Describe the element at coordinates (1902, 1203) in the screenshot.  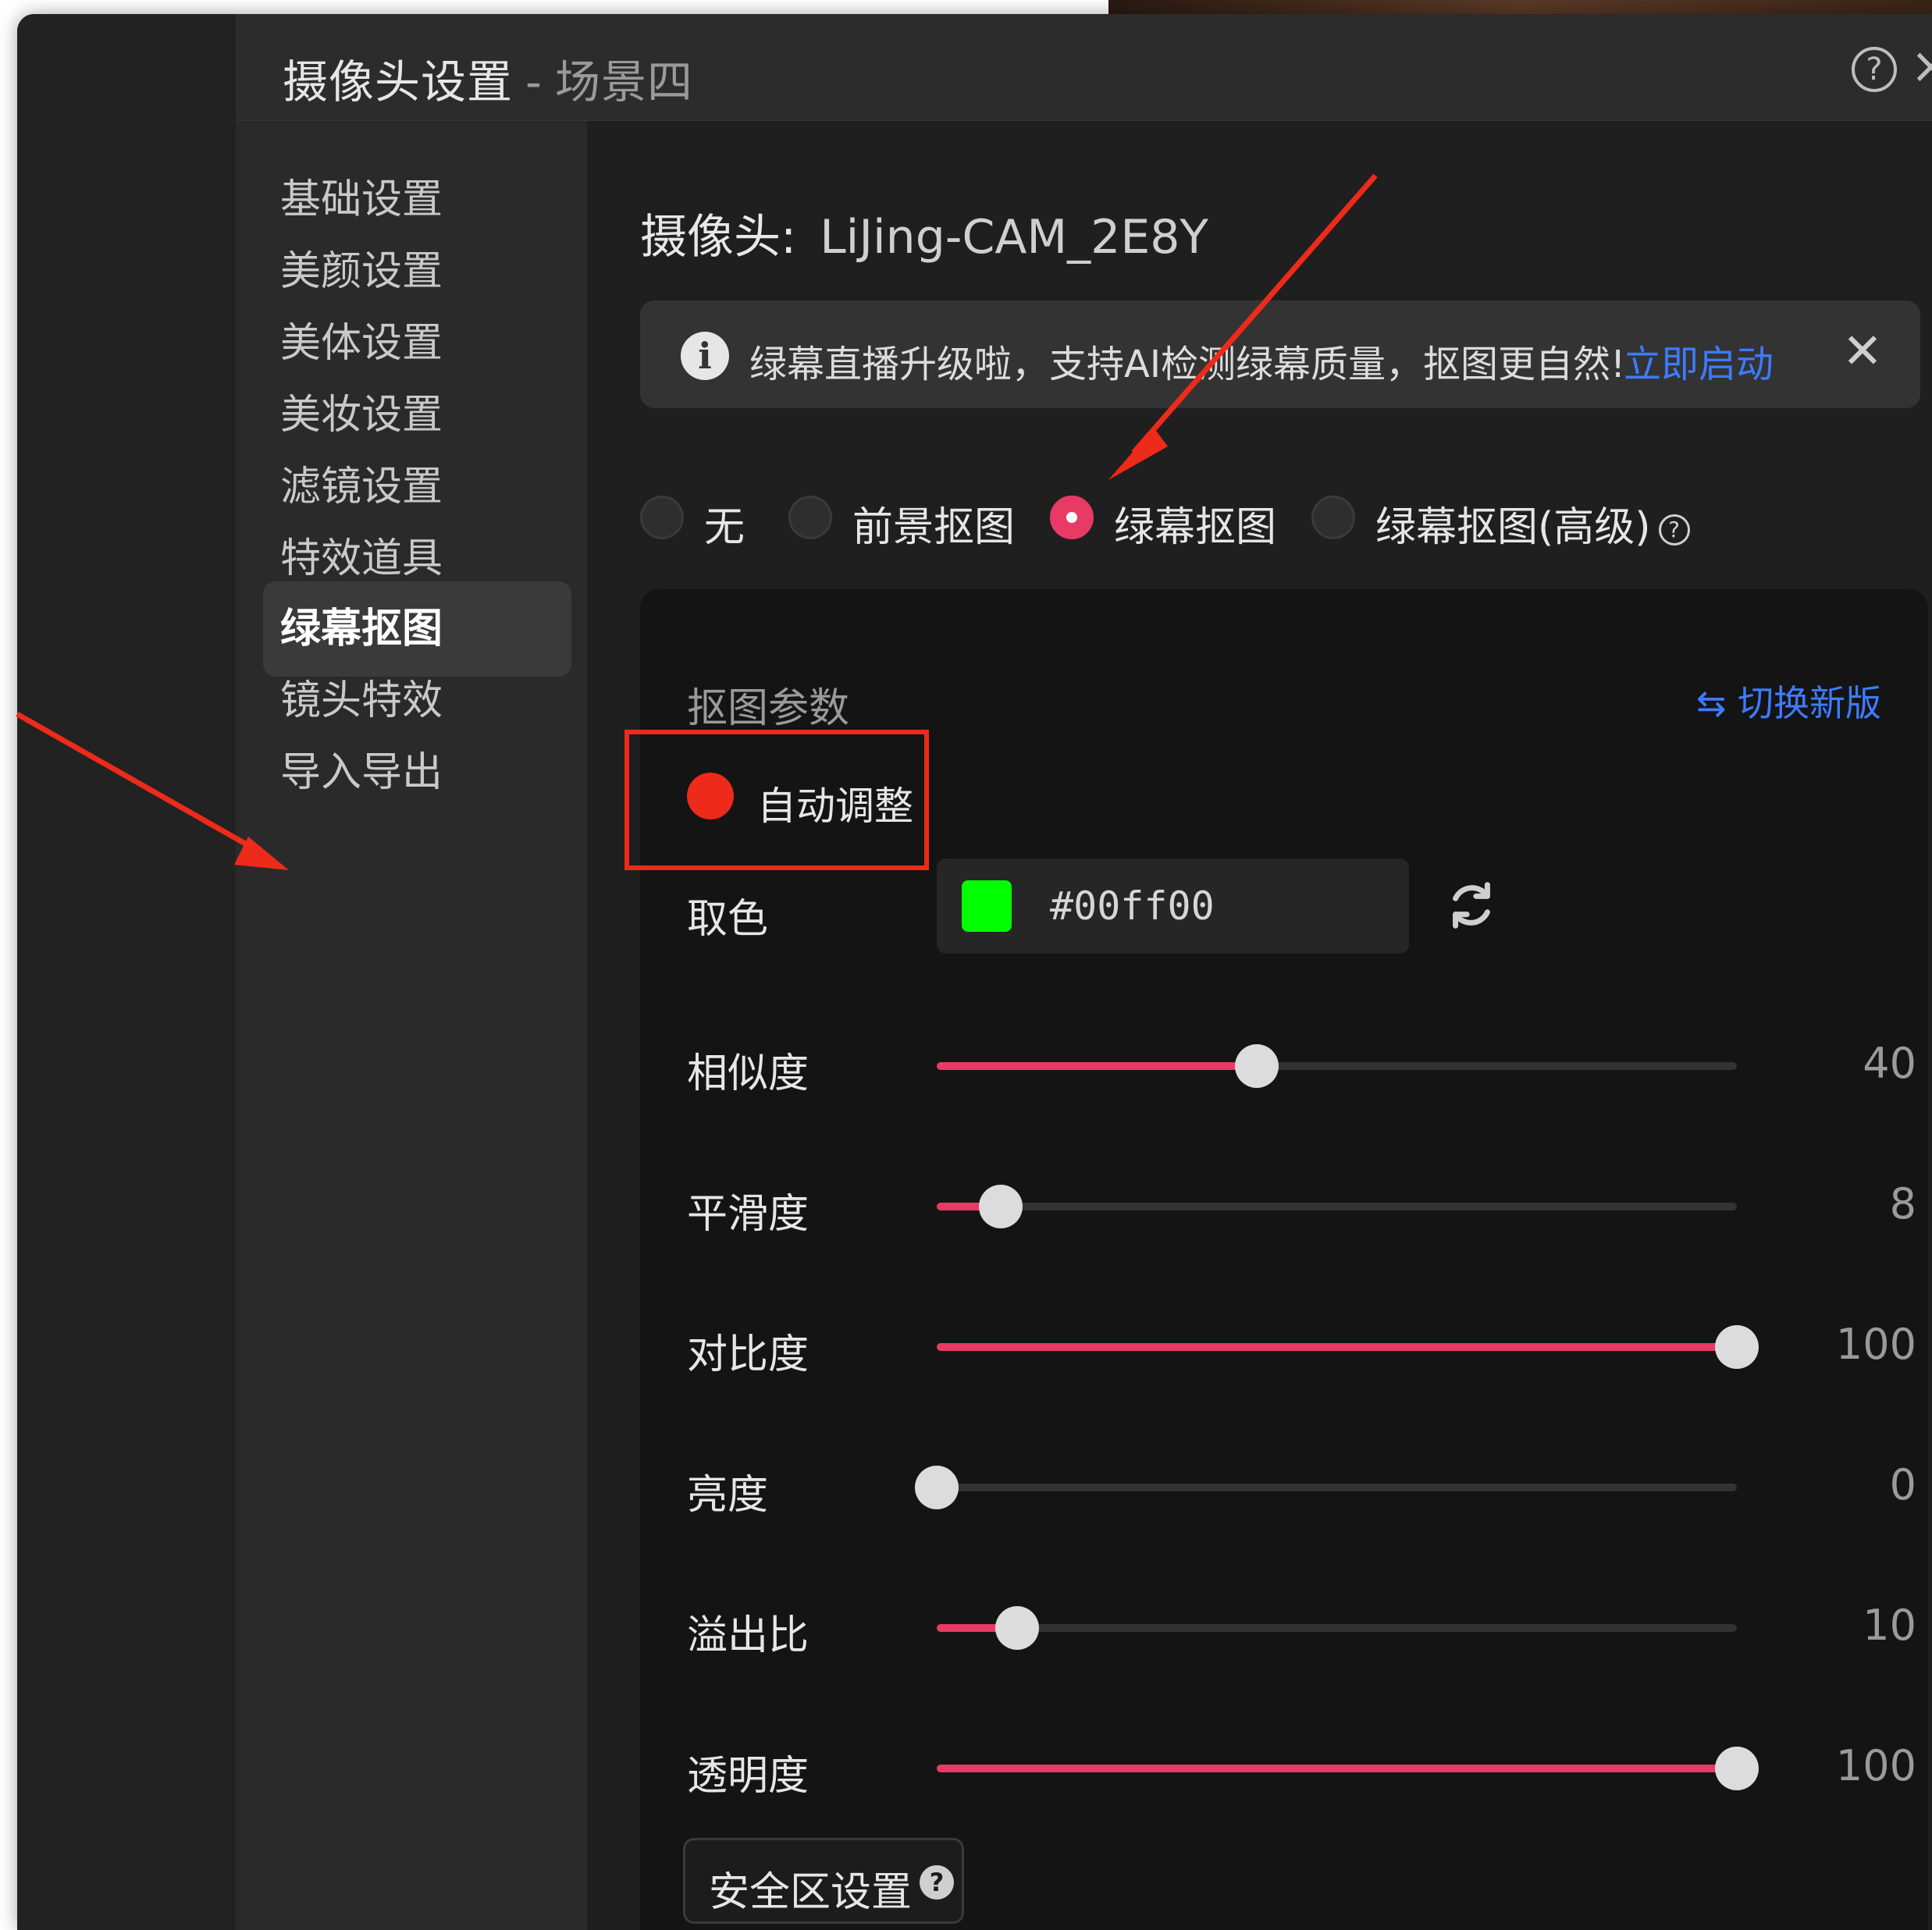
I see `slider-value: 8` at that location.